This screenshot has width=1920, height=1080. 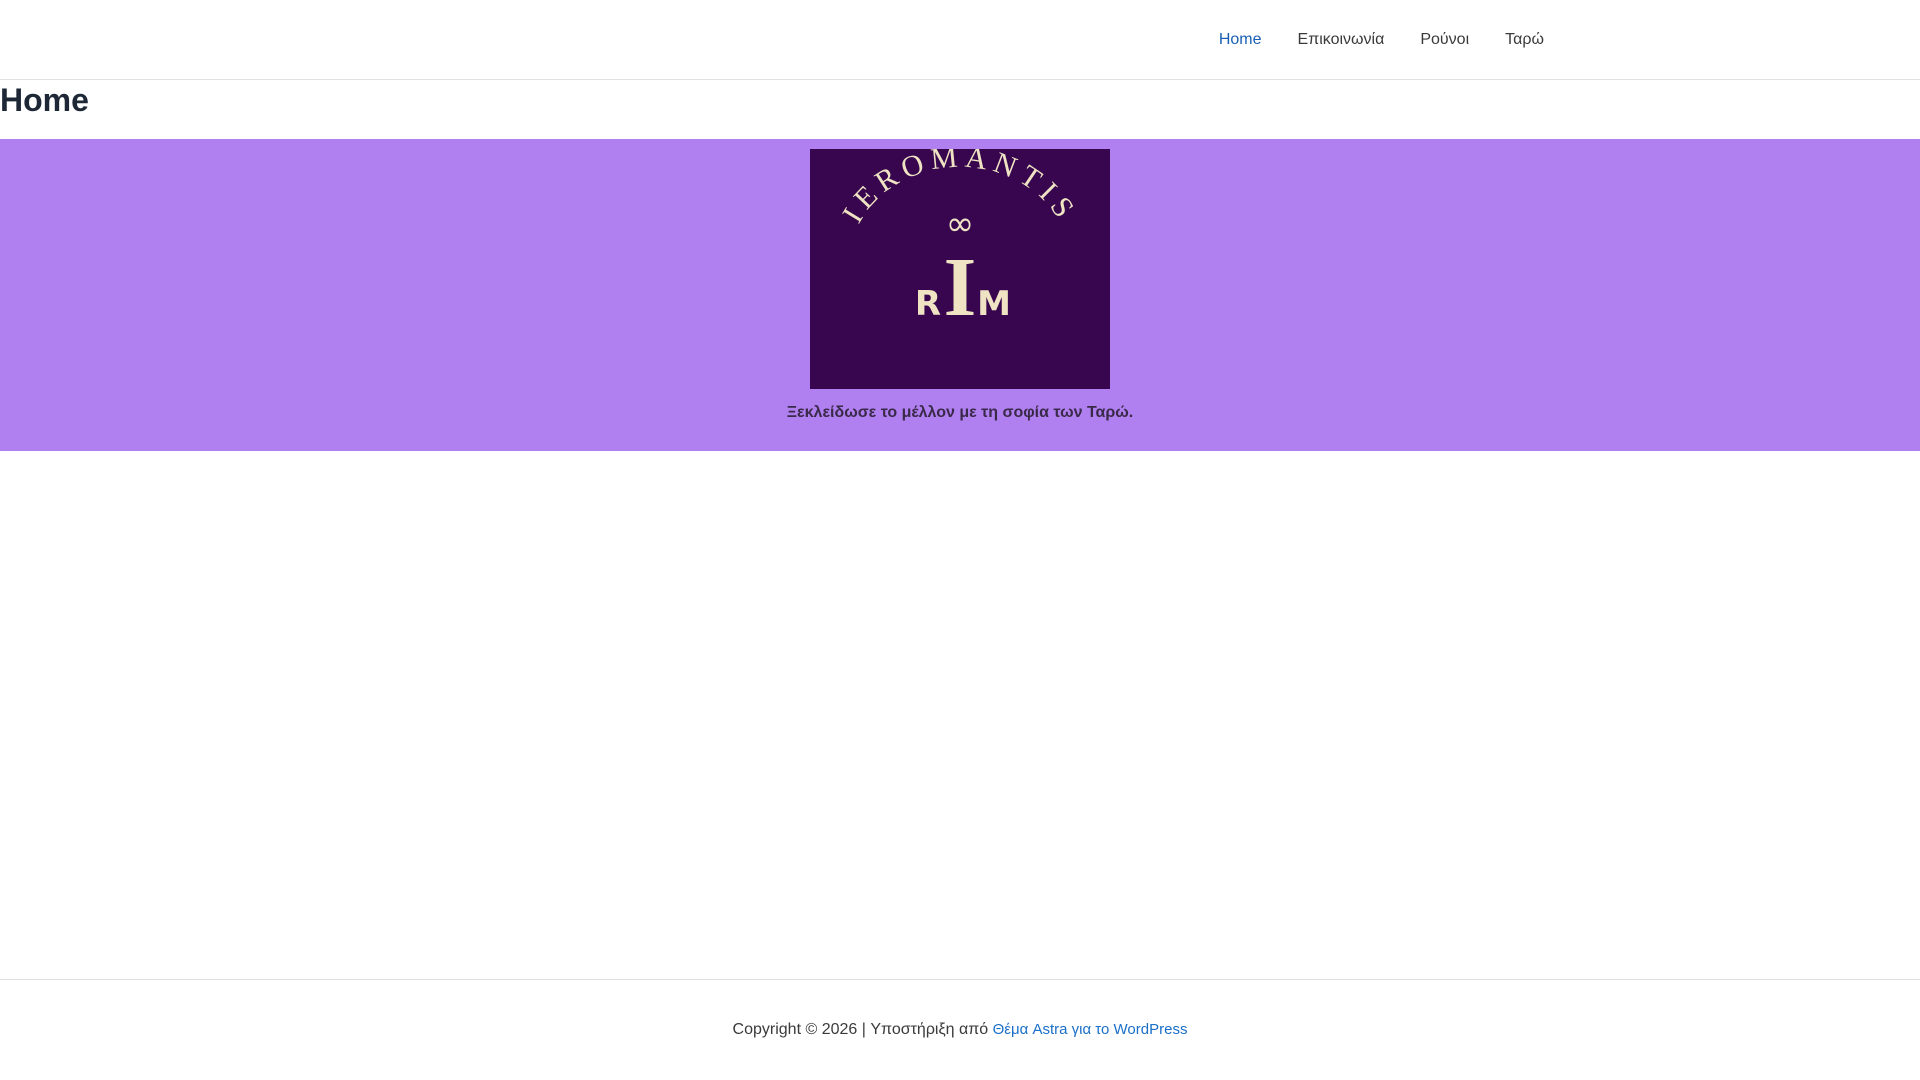 I want to click on main-navigation: Home Επικοινωνία Ρούνοι Ταρώ, so click(x=1381, y=40).